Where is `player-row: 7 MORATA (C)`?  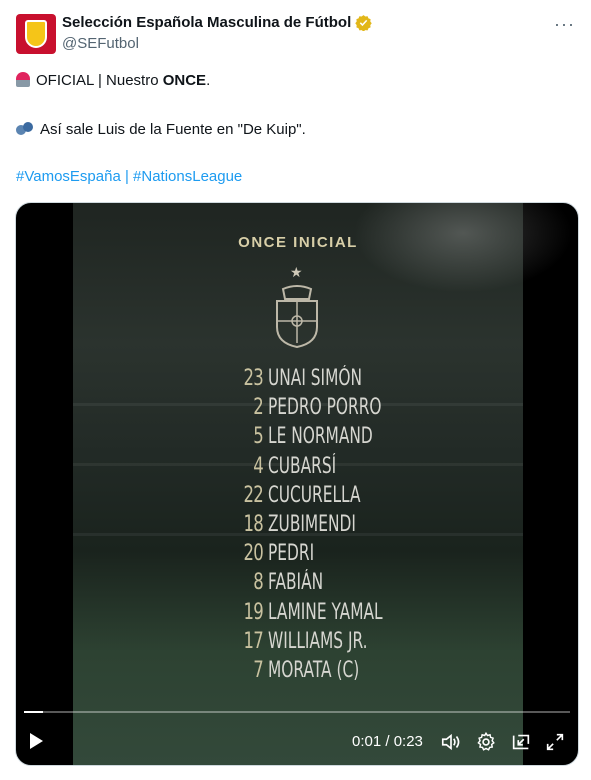 player-row: 7 MORATA (C) is located at coordinates (373, 672).